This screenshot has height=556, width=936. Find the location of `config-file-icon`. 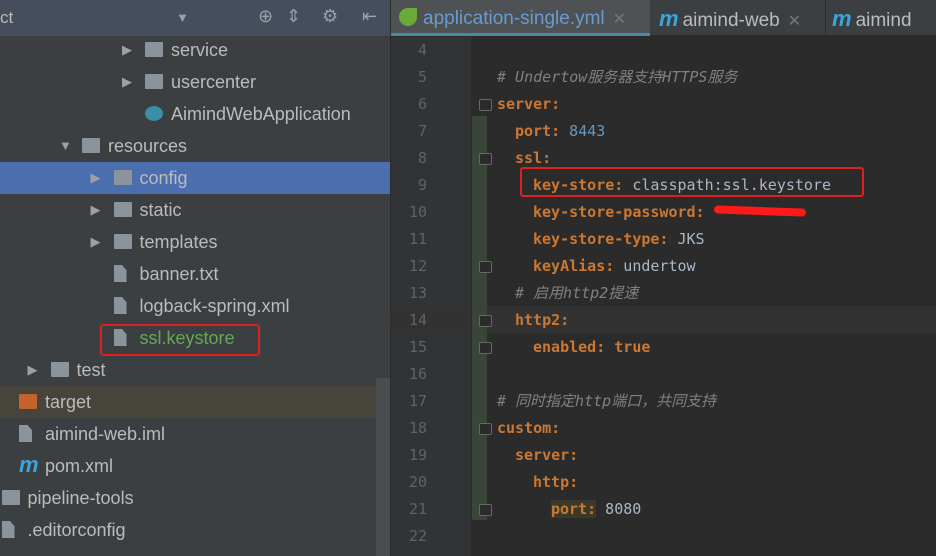

config-file-icon is located at coordinates (8, 529).